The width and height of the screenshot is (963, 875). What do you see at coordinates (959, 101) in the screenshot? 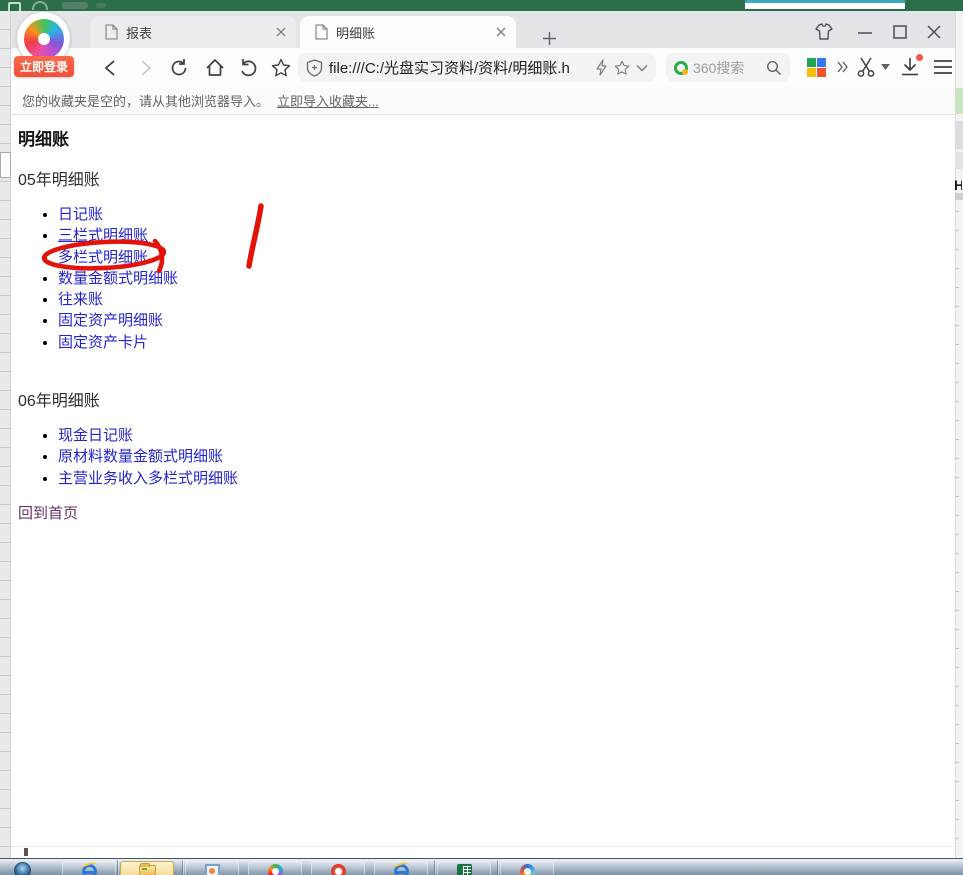
I see `excel-green-cell-fragment` at bounding box center [959, 101].